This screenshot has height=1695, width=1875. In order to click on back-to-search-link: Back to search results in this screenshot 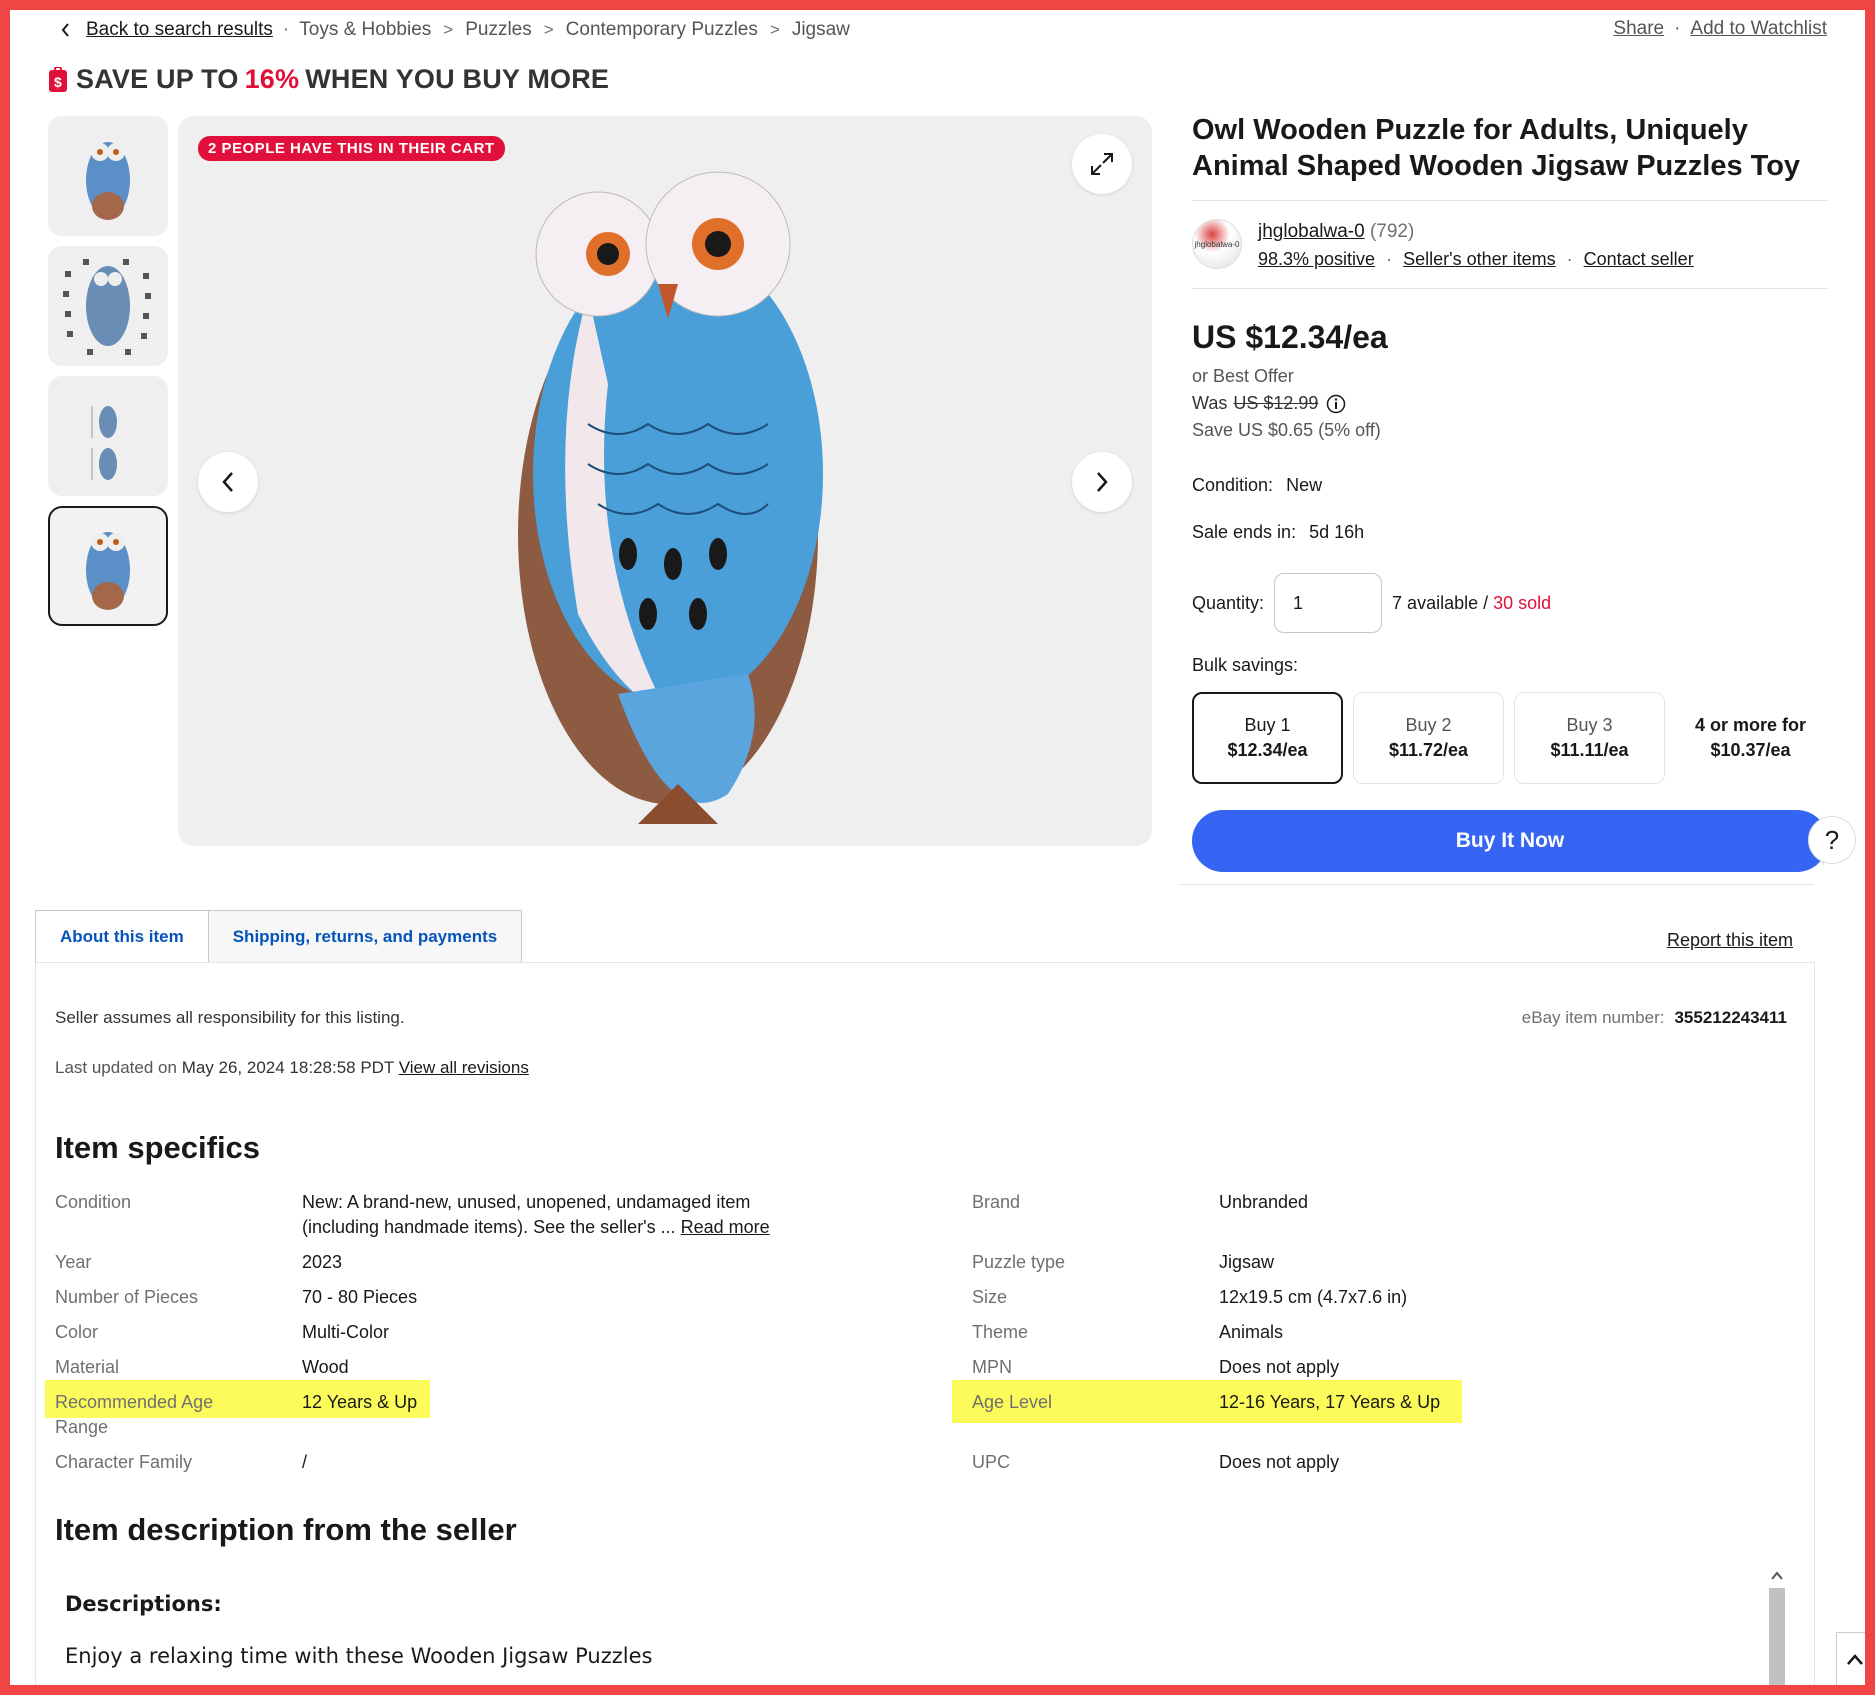, I will do `click(179, 30)`.